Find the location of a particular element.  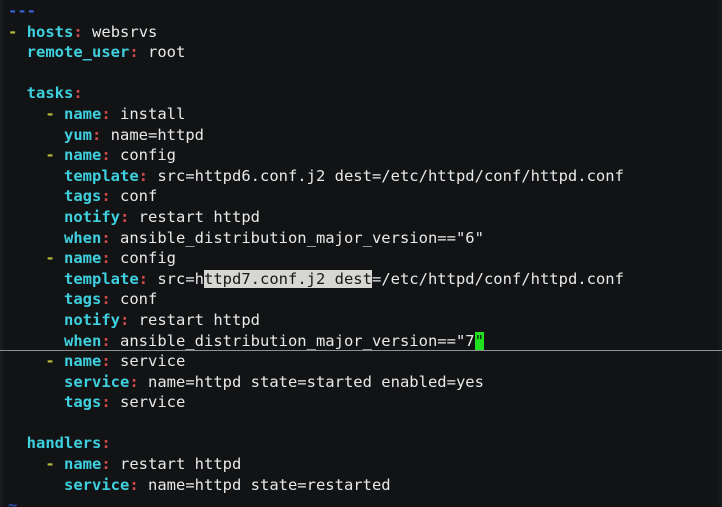

text-cursor-block: " is located at coordinates (479, 340).